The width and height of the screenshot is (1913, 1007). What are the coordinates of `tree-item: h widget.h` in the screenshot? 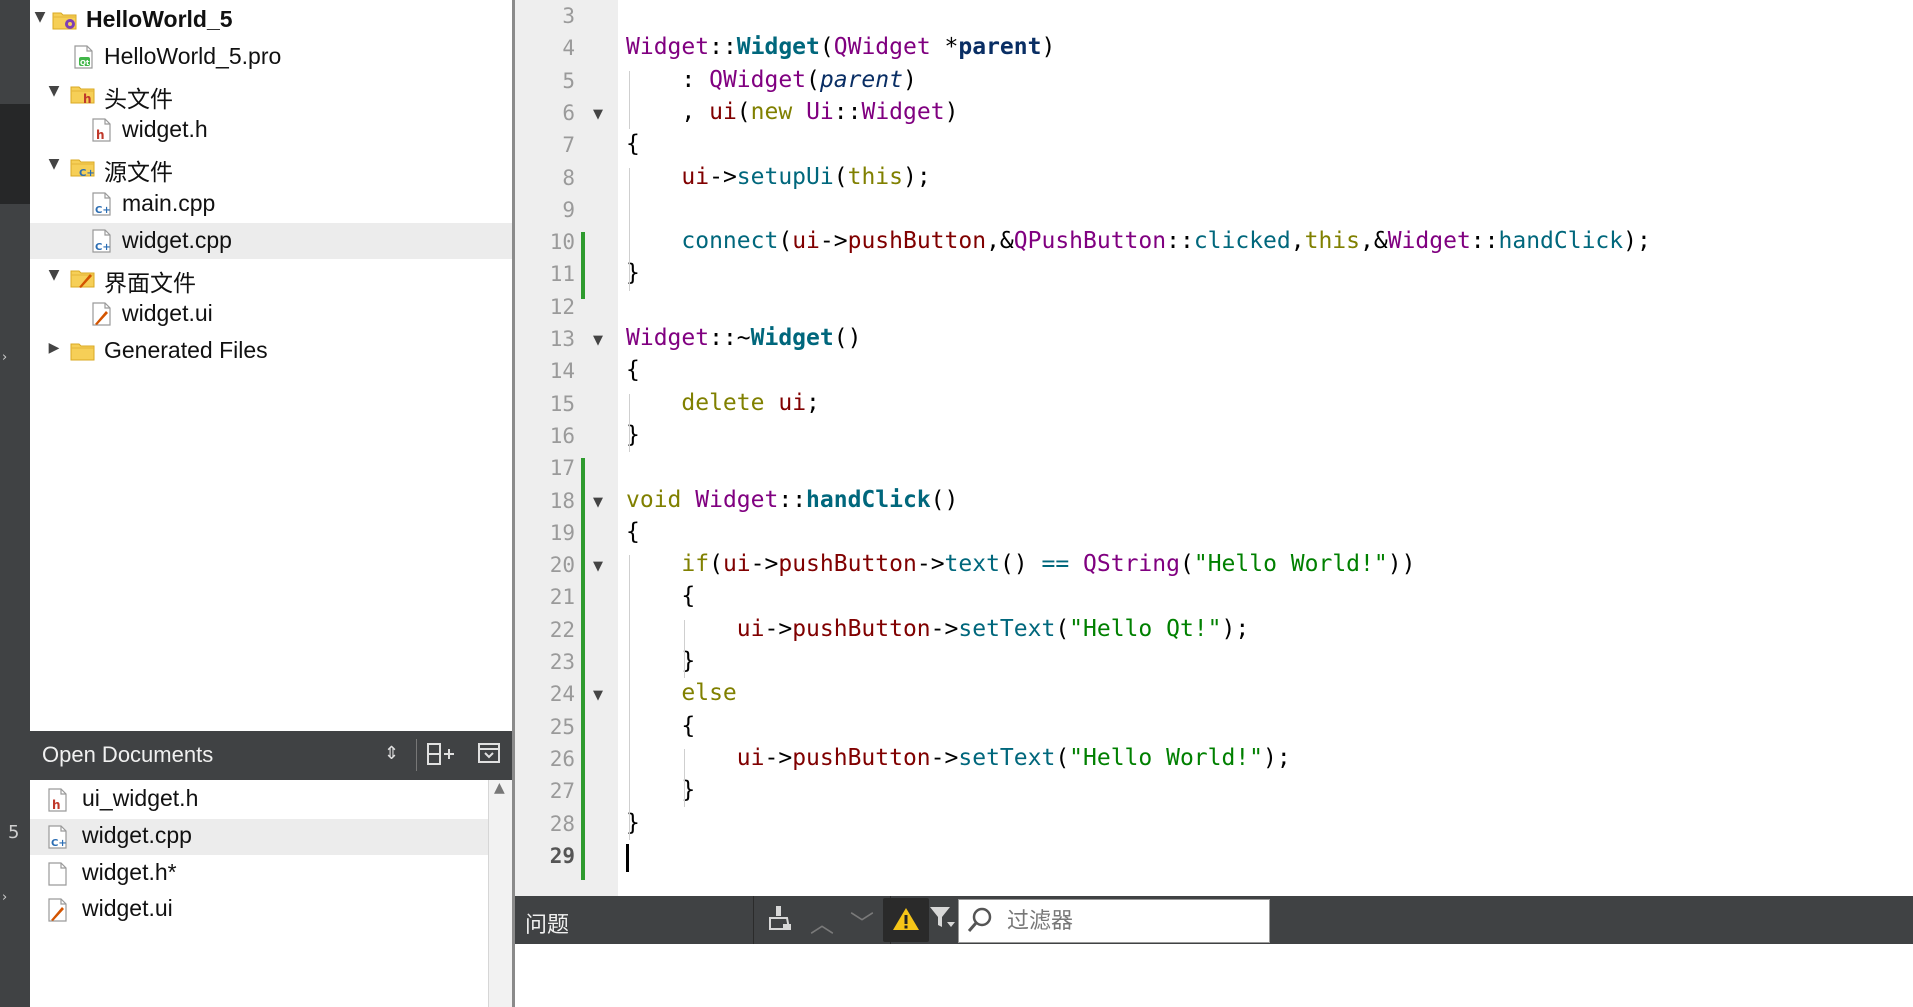 It's located at (271, 130).